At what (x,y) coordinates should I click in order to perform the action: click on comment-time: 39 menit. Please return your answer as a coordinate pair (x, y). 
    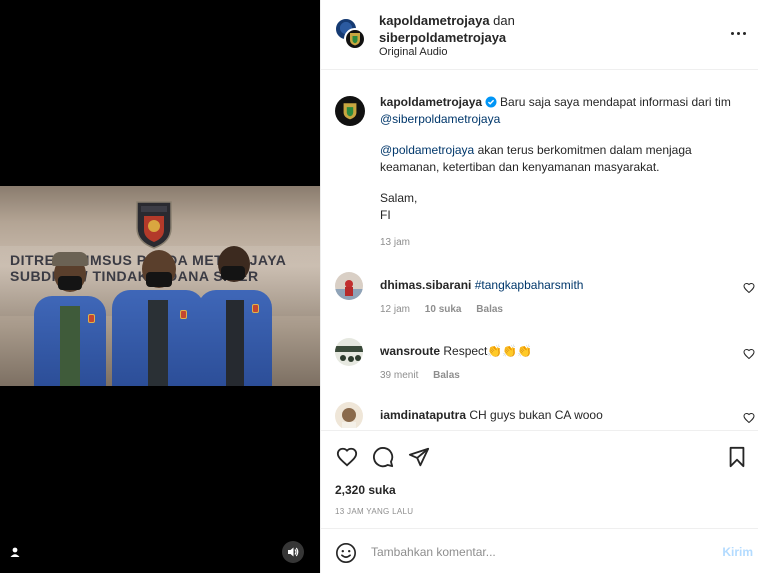
    Looking at the image, I should click on (399, 375).